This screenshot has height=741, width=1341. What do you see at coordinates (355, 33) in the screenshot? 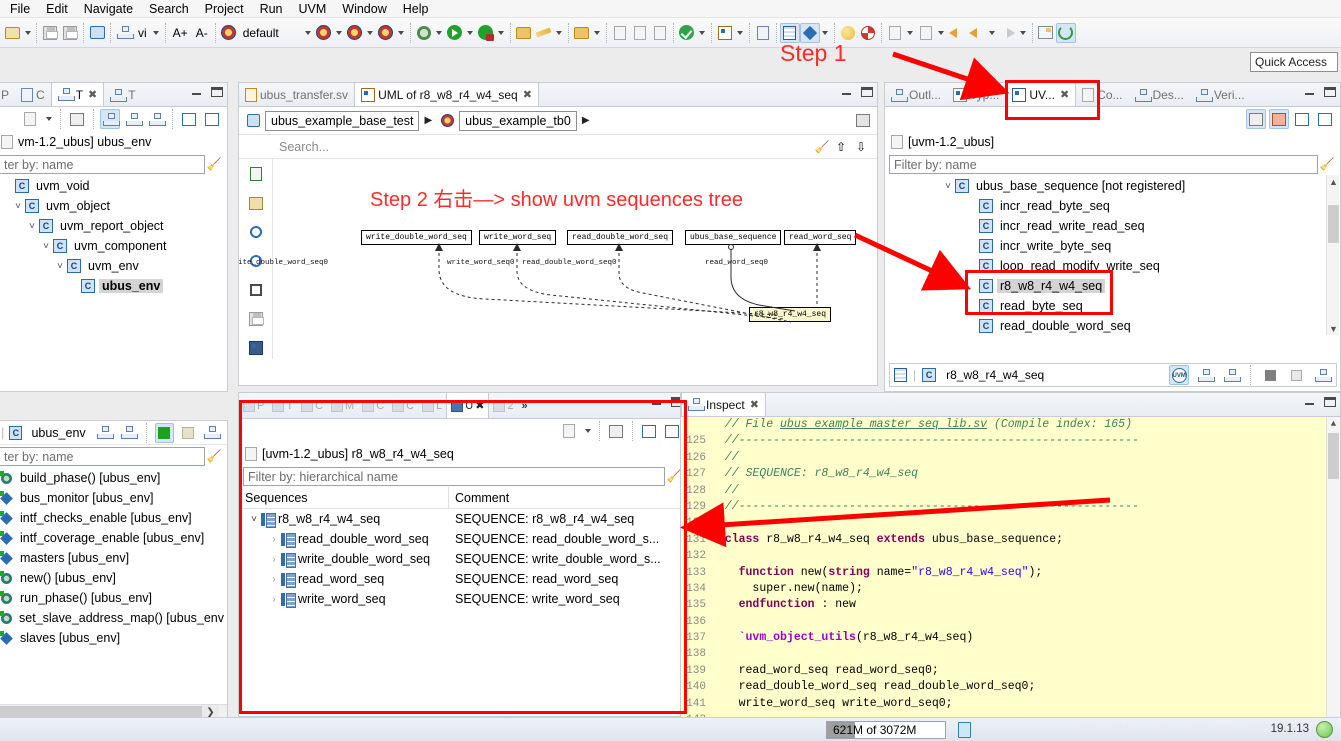
I see `config-run-icon` at bounding box center [355, 33].